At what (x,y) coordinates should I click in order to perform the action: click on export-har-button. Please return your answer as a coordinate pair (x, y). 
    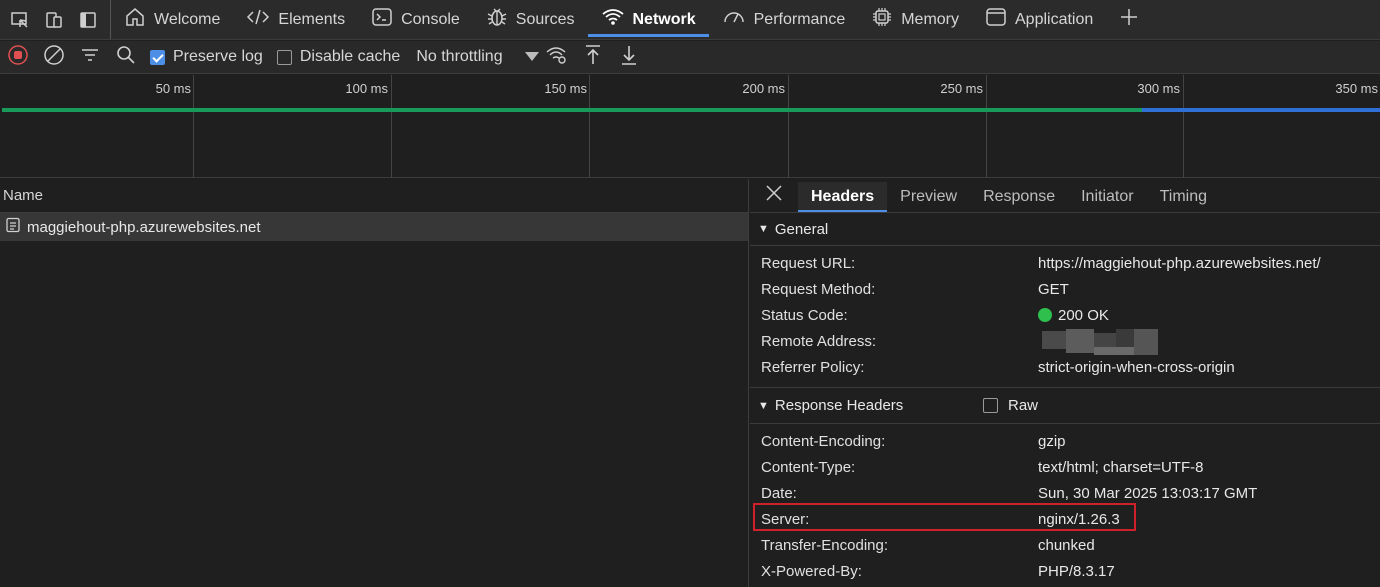
    Looking at the image, I should click on (629, 57).